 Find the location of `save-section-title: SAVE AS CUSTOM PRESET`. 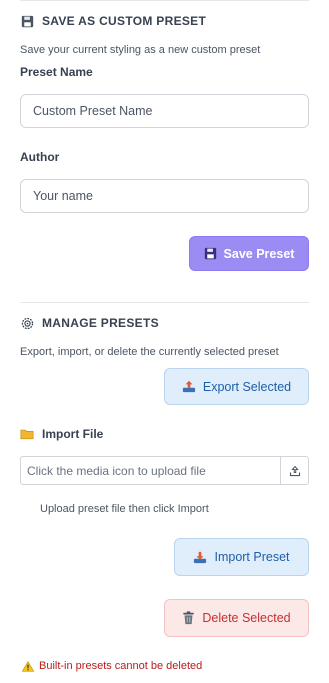

save-section-title: SAVE AS CUSTOM PRESET is located at coordinates (113, 21).